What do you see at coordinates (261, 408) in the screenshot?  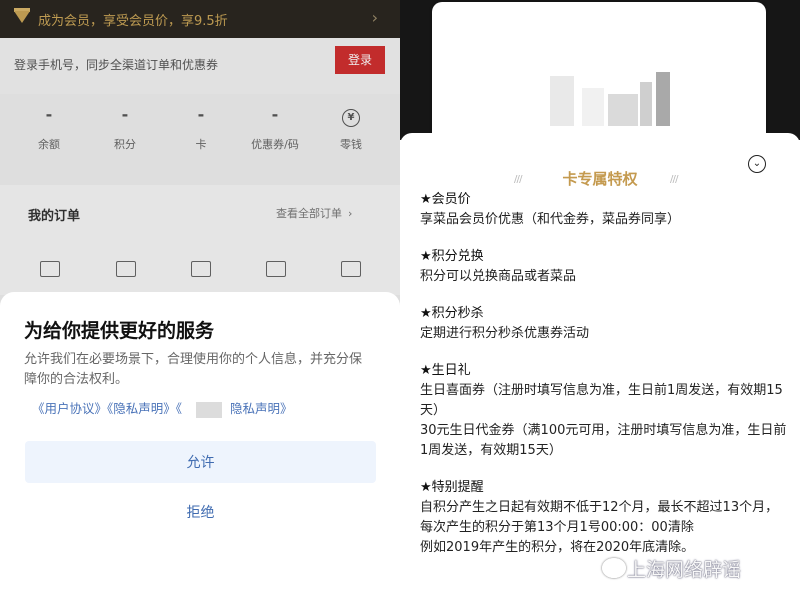 I see `third-party-privacy-link: 隐私声明》` at bounding box center [261, 408].